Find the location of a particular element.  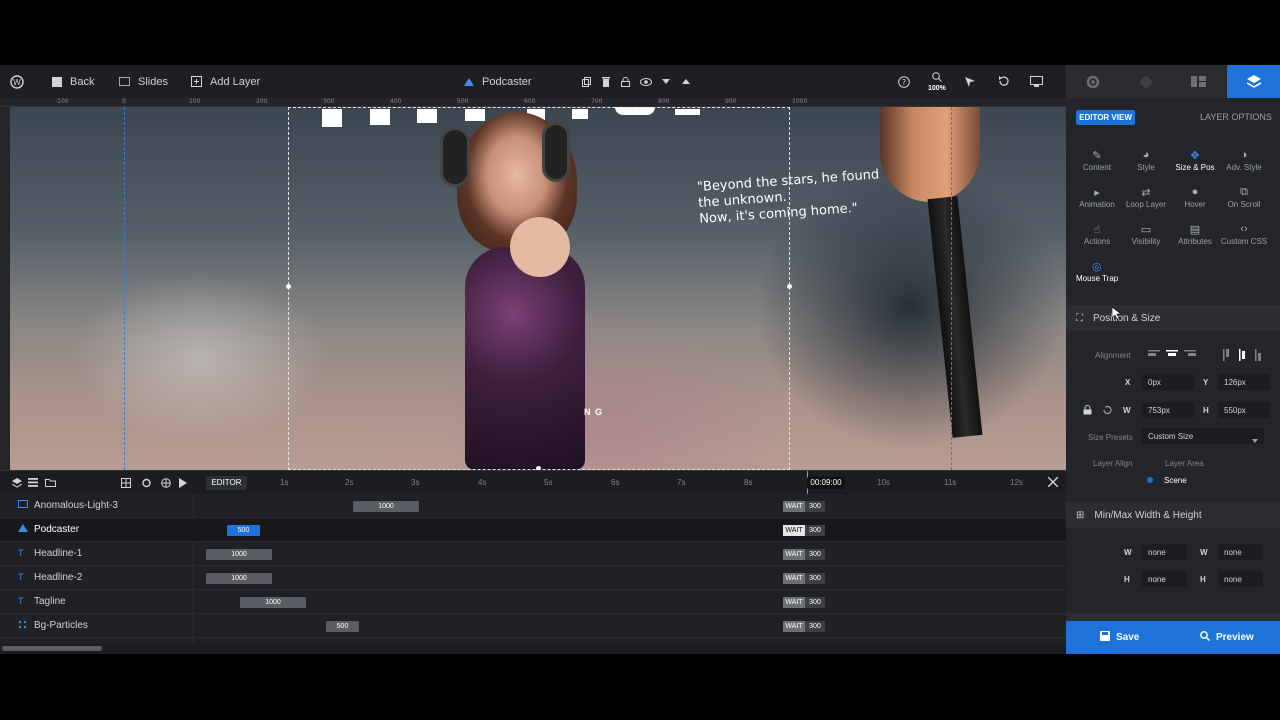

layer-area-option: Layer Area is located at coordinates (1184, 463).